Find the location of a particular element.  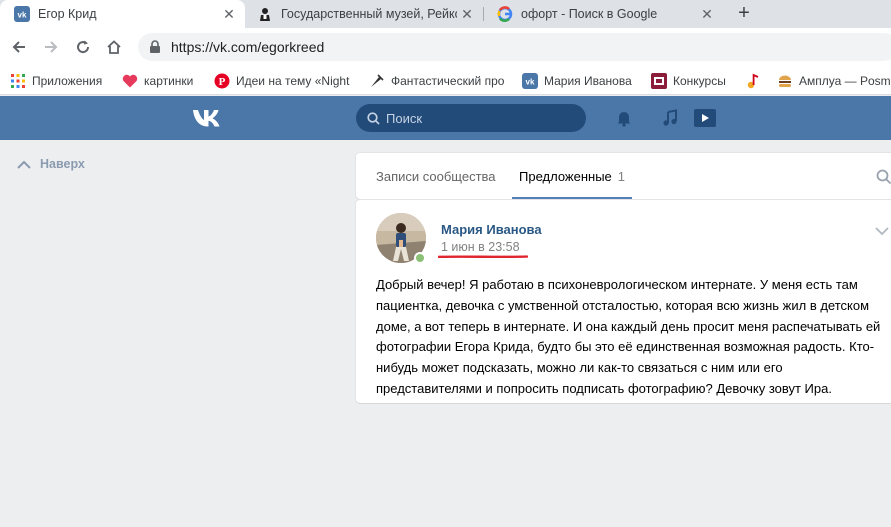

vk-icon: vk is located at coordinates (530, 81).